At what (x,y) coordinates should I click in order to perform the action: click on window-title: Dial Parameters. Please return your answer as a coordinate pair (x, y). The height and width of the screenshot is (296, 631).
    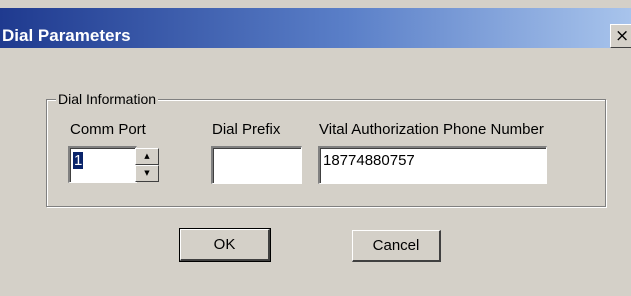
    Looking at the image, I should click on (66, 35).